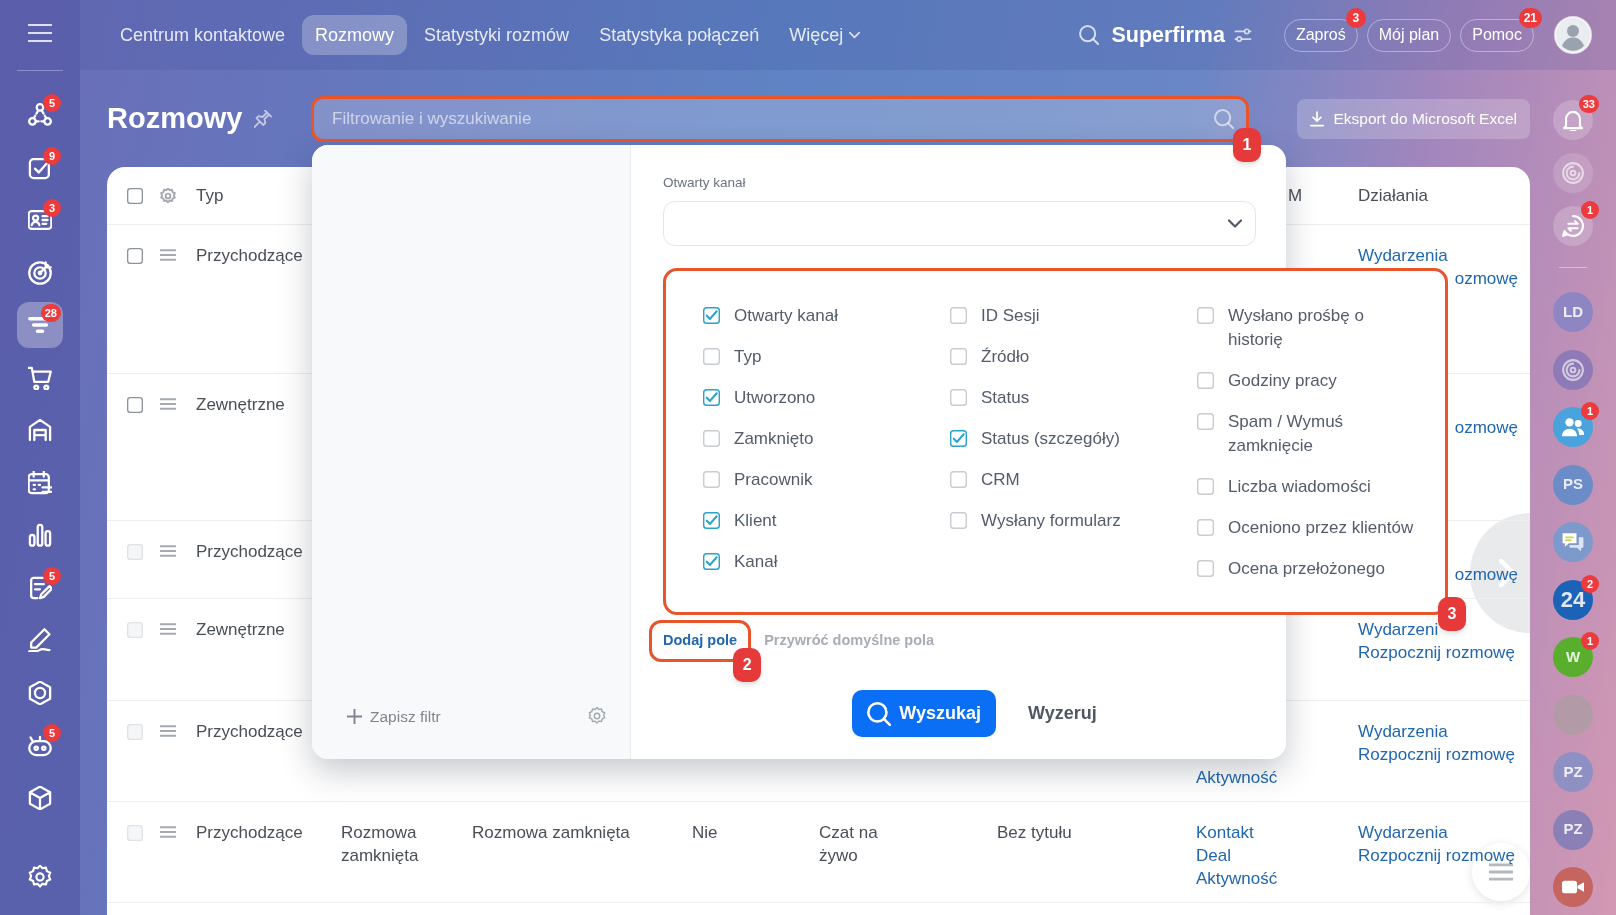 The height and width of the screenshot is (915, 1616). I want to click on column-header: Typ, so click(210, 195).